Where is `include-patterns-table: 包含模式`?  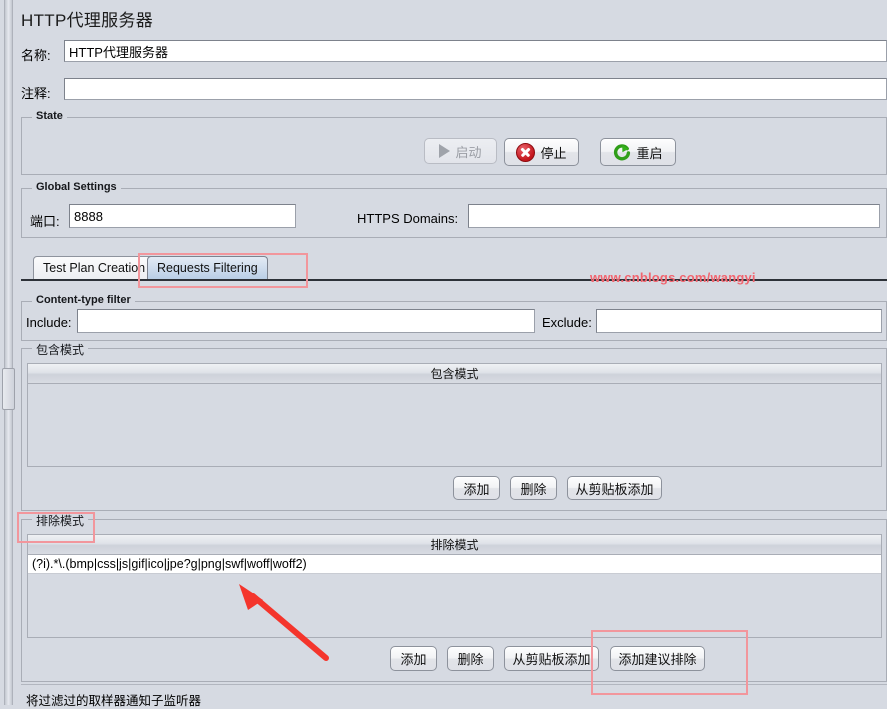 include-patterns-table: 包含模式 is located at coordinates (454, 415).